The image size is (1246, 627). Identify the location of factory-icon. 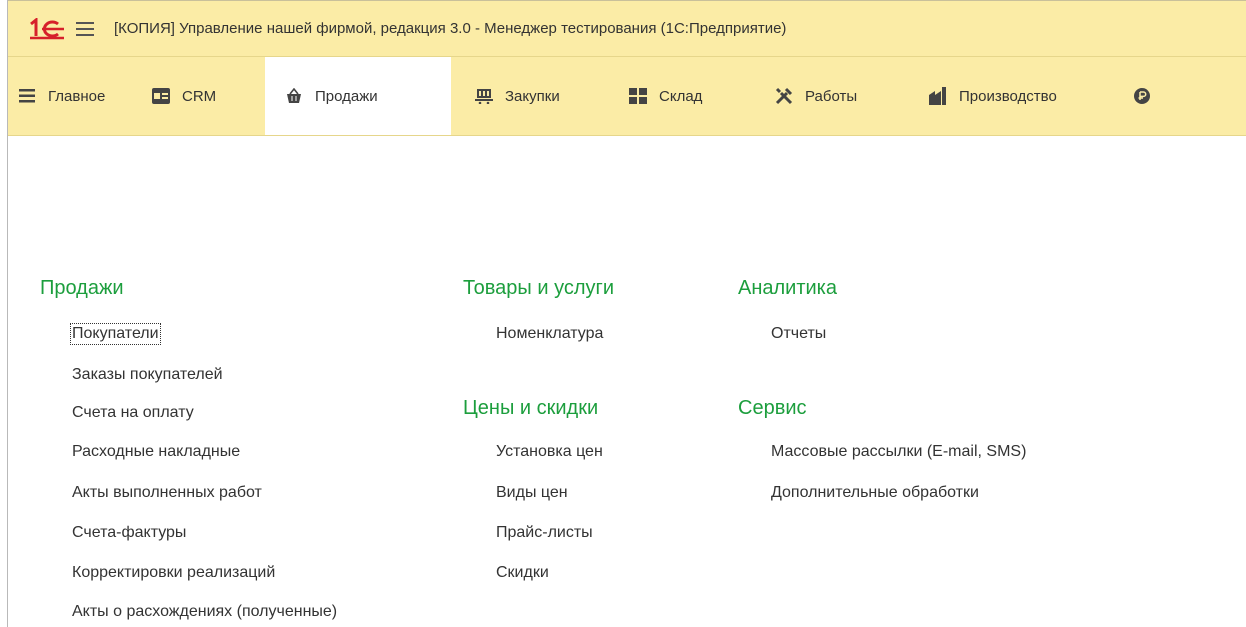
(938, 96).